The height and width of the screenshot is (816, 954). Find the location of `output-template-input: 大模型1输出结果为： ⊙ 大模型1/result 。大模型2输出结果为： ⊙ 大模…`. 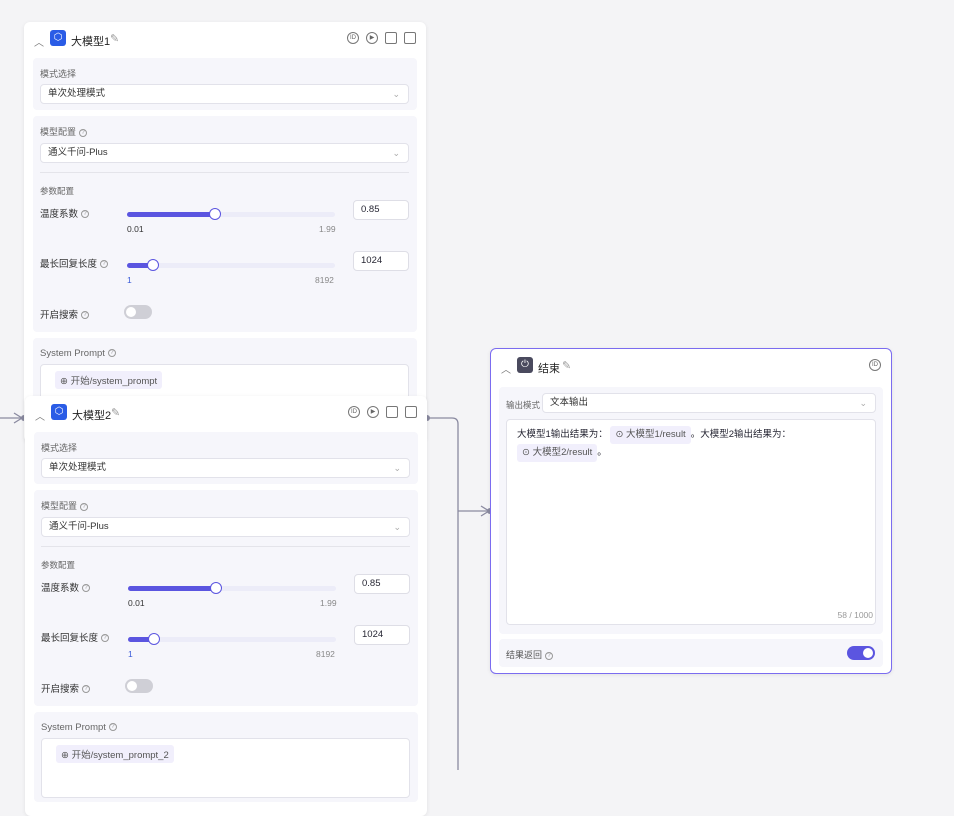

output-template-input: 大模型1输出结果为： ⊙ 大模型1/result 。大模型2输出结果为： ⊙ 大模… is located at coordinates (691, 522).